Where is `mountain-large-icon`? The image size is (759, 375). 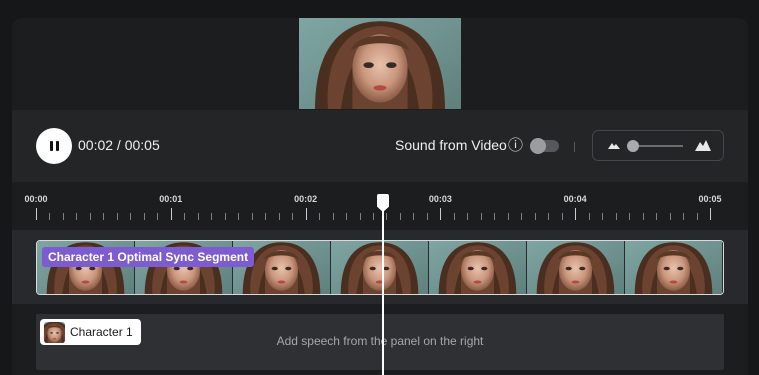 mountain-large-icon is located at coordinates (703, 145).